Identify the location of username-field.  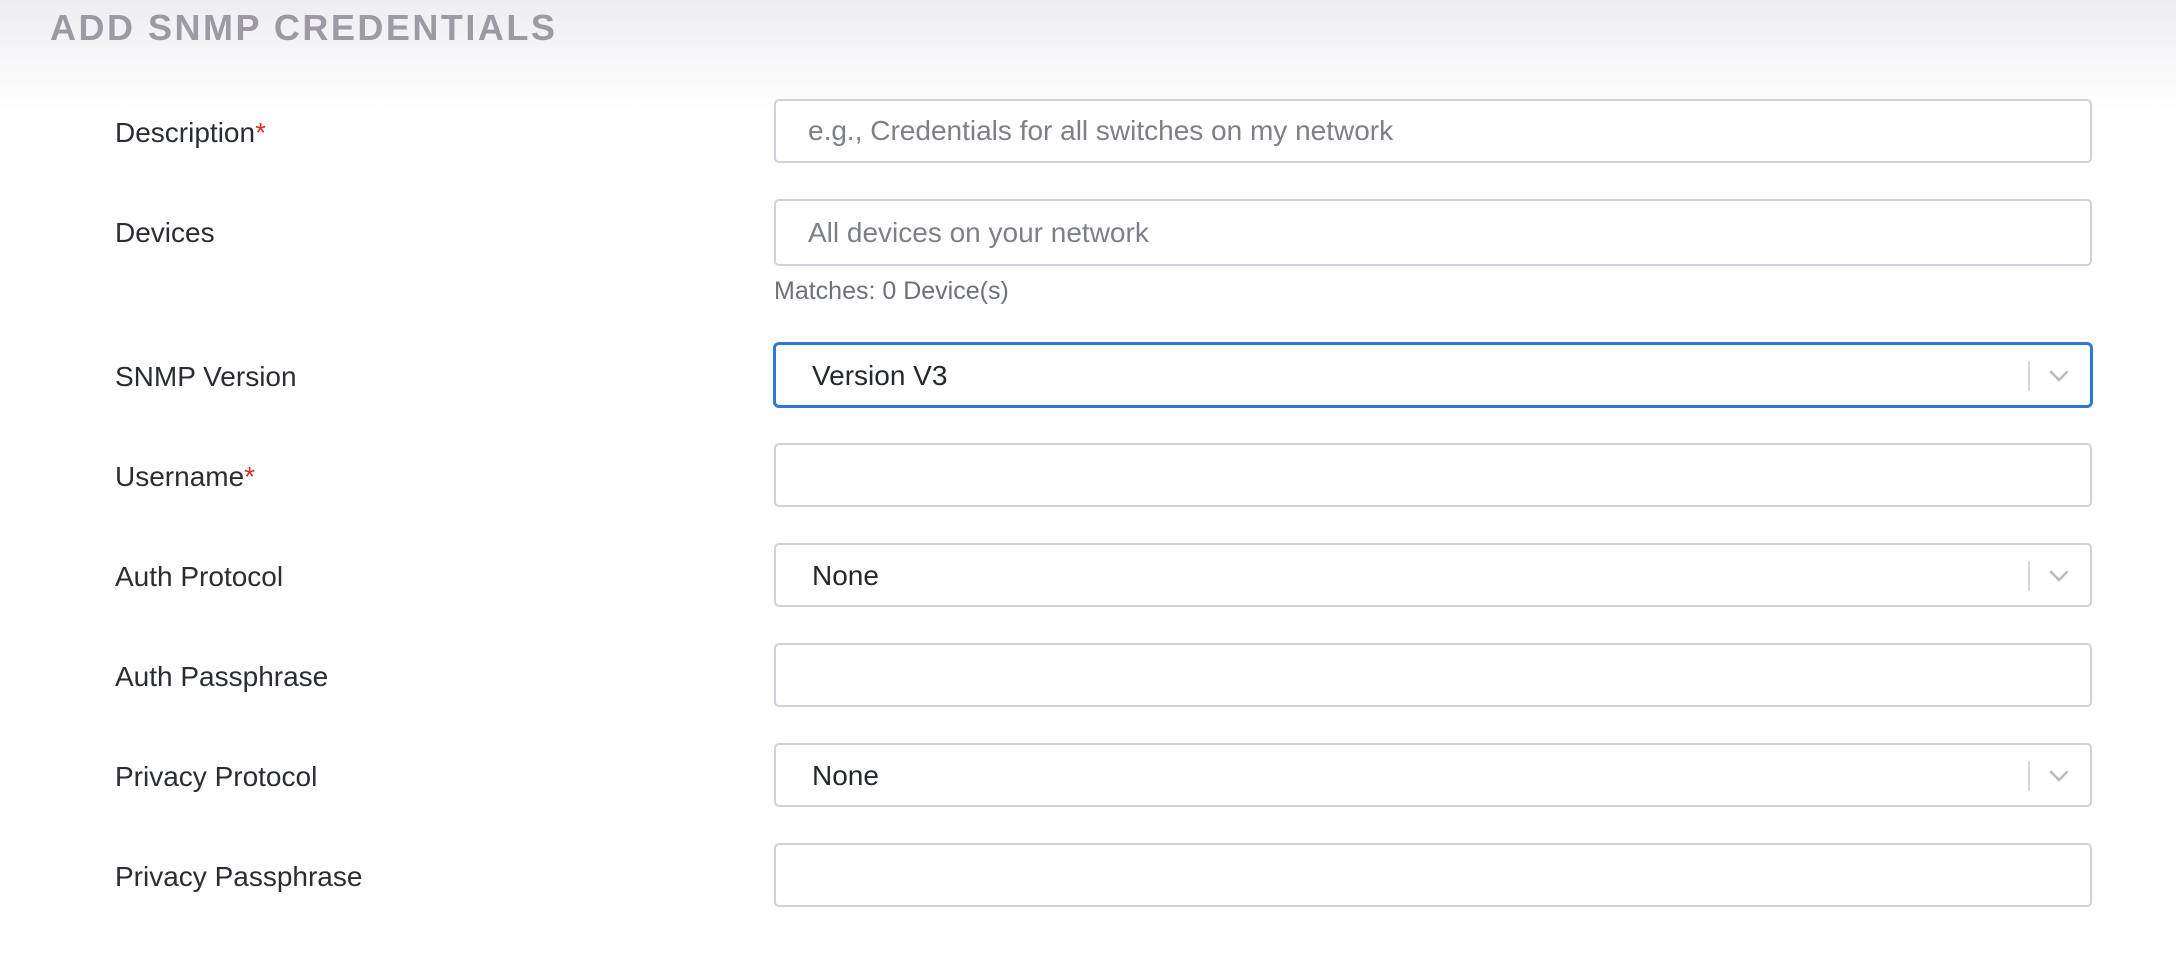
(1433, 475).